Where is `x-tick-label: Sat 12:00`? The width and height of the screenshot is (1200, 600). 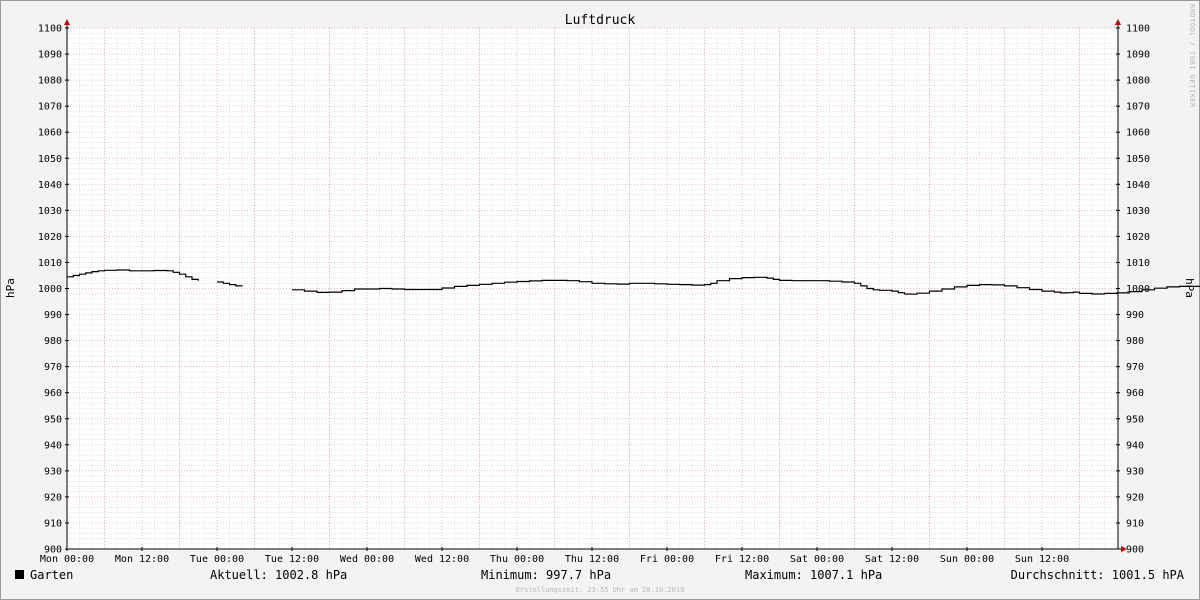
x-tick-label: Sat 12:00 is located at coordinates (892, 559).